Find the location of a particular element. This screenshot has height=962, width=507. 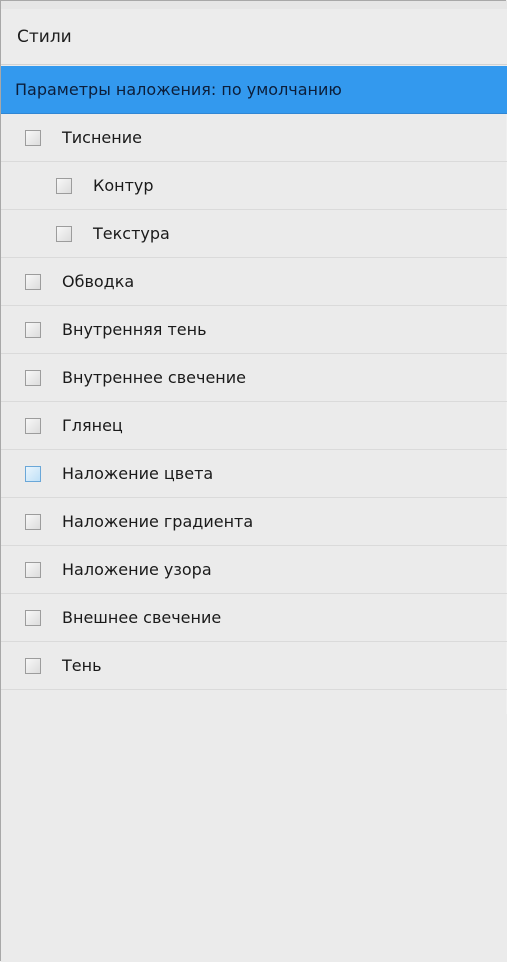

style-item-label: Наложение узора is located at coordinates (137, 569).